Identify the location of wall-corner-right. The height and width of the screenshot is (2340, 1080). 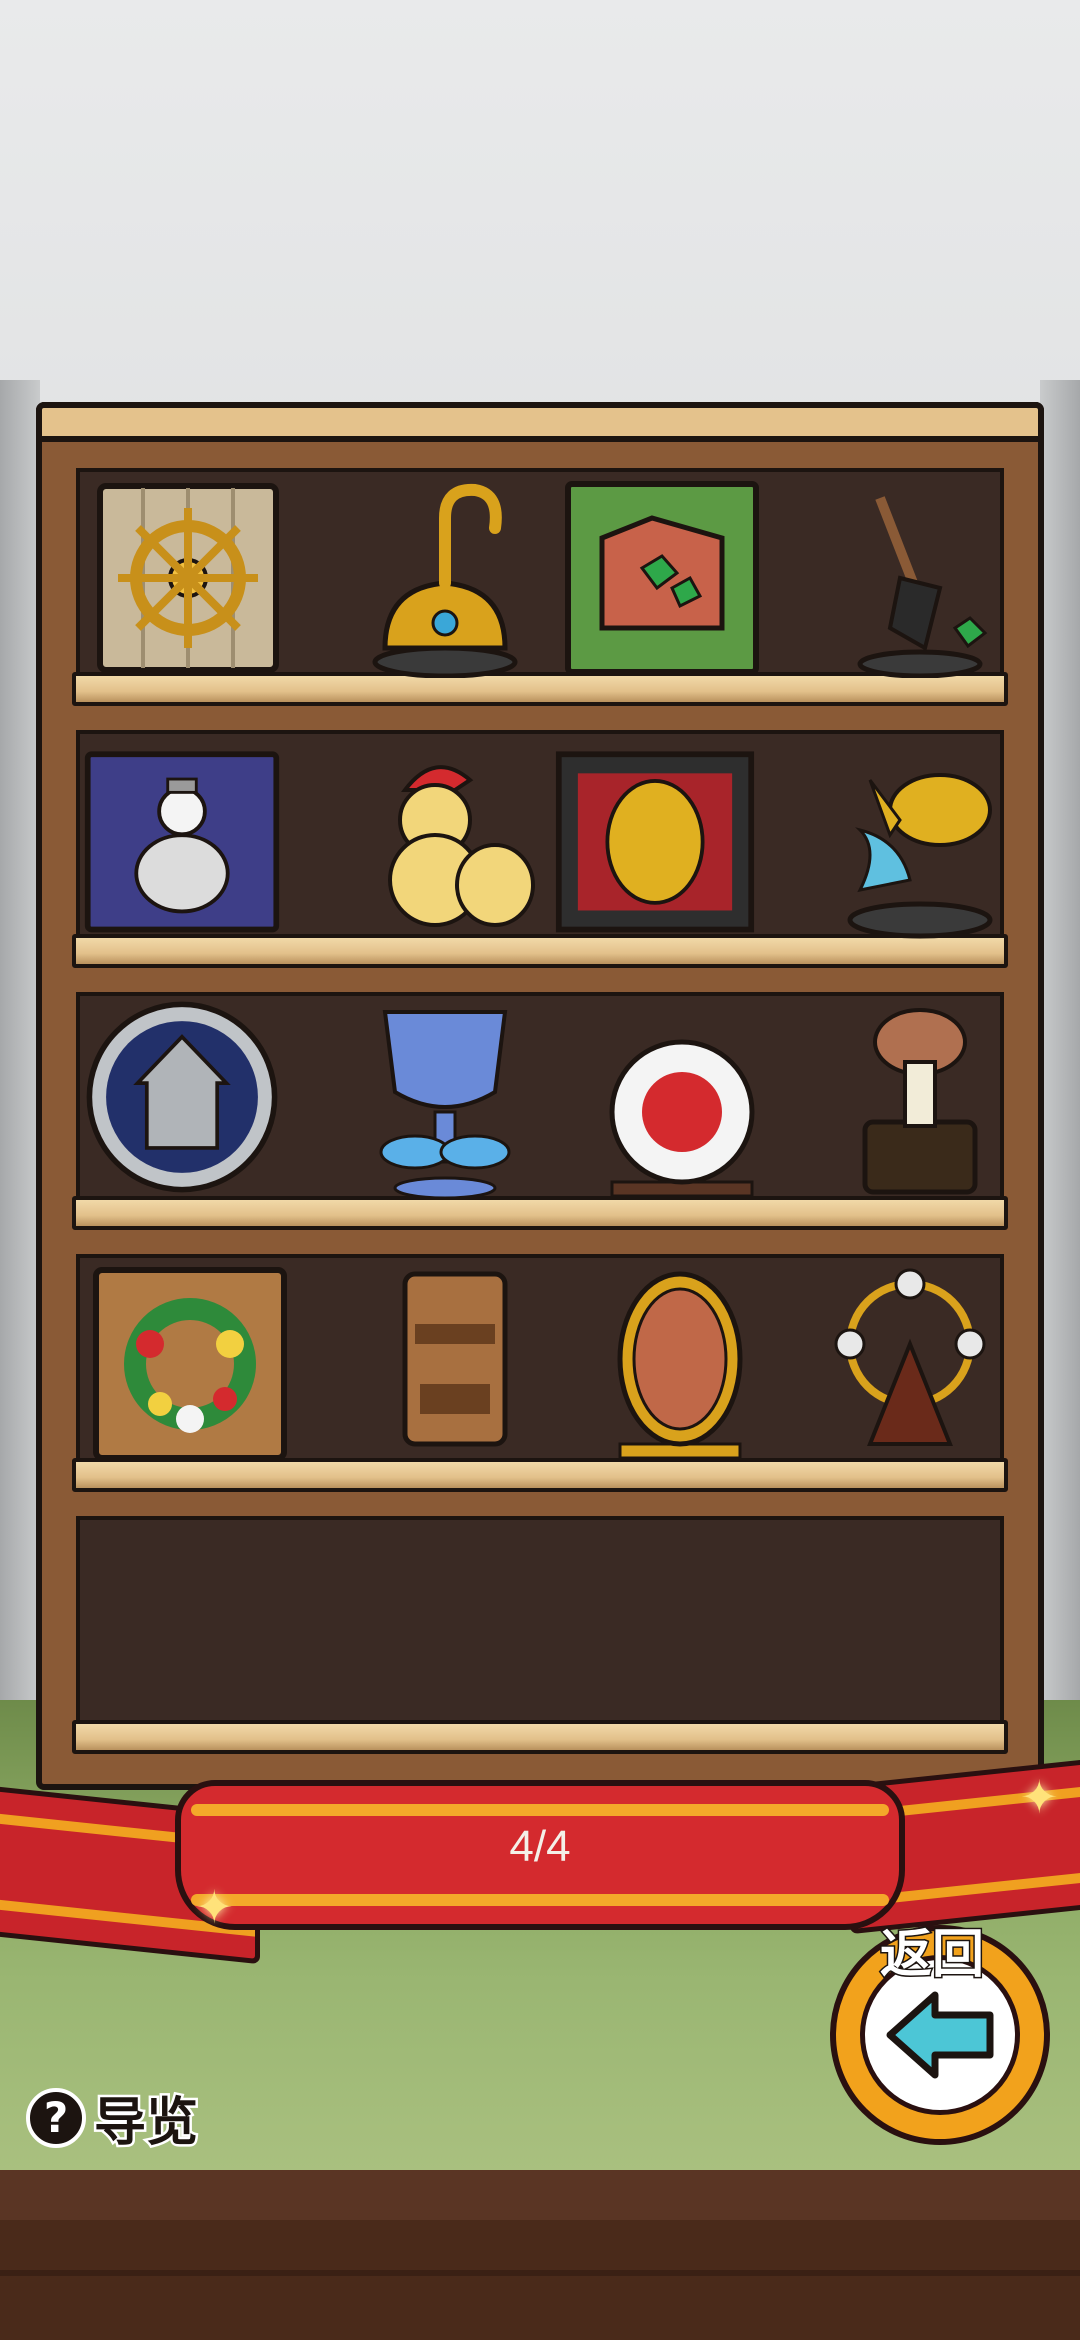
(1060, 1050).